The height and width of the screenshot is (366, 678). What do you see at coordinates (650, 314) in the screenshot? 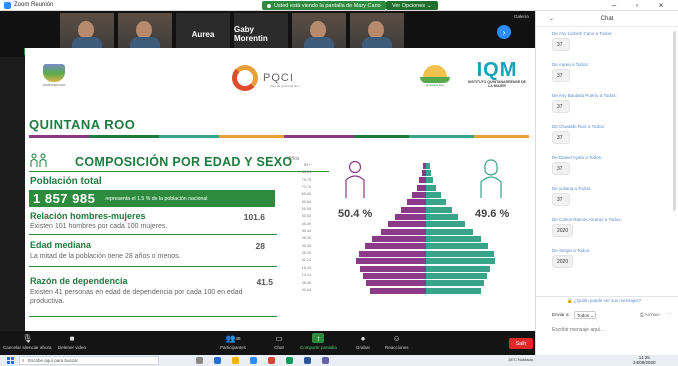
I see `file-button: ⎙ Archivo` at bounding box center [650, 314].